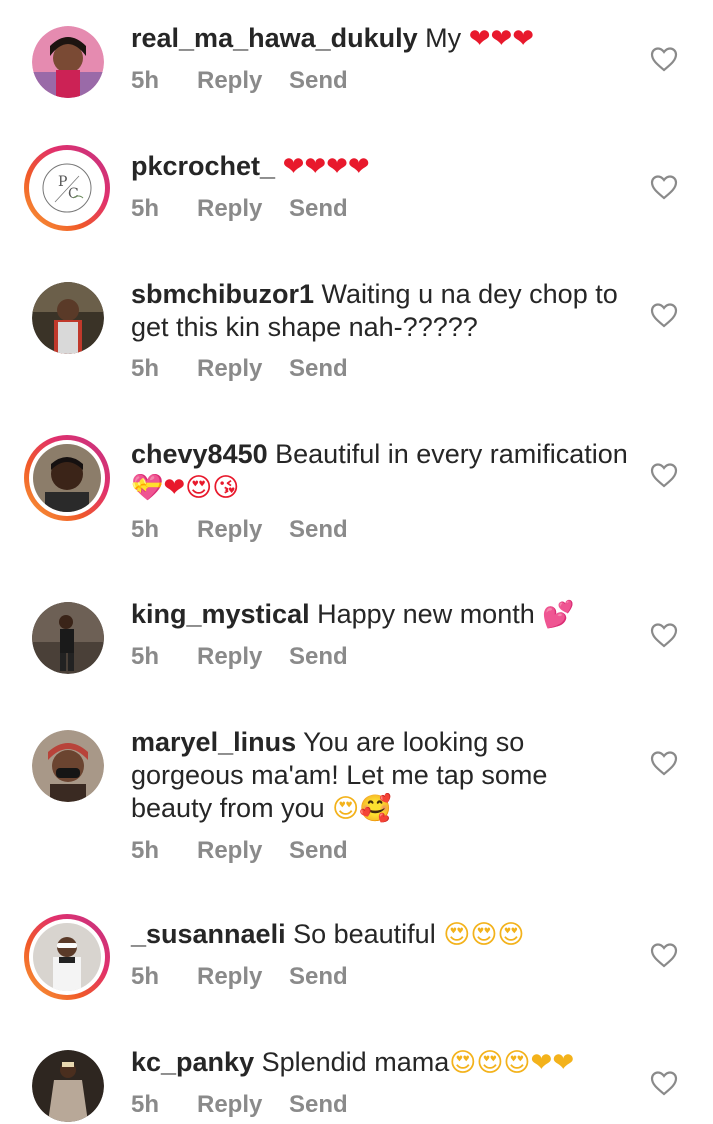 The image size is (713, 1124). What do you see at coordinates (326, 167) in the screenshot?
I see `emoji: ❤❤❤❤` at bounding box center [326, 167].